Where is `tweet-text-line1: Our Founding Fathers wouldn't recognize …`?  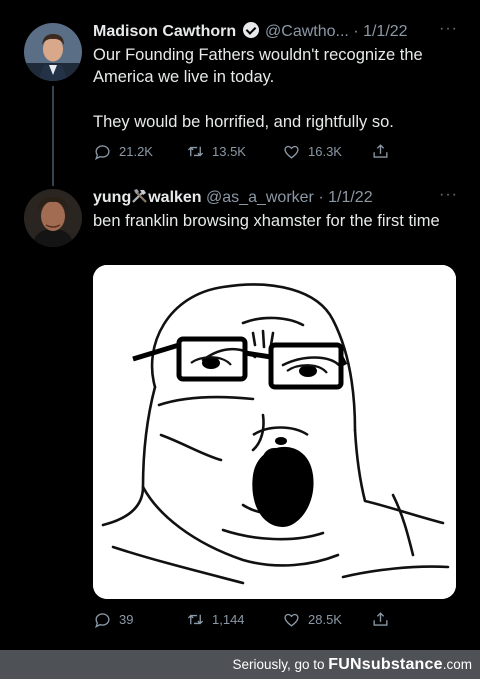 tweet-text-line1: Our Founding Fathers wouldn't recognize … is located at coordinates (258, 66).